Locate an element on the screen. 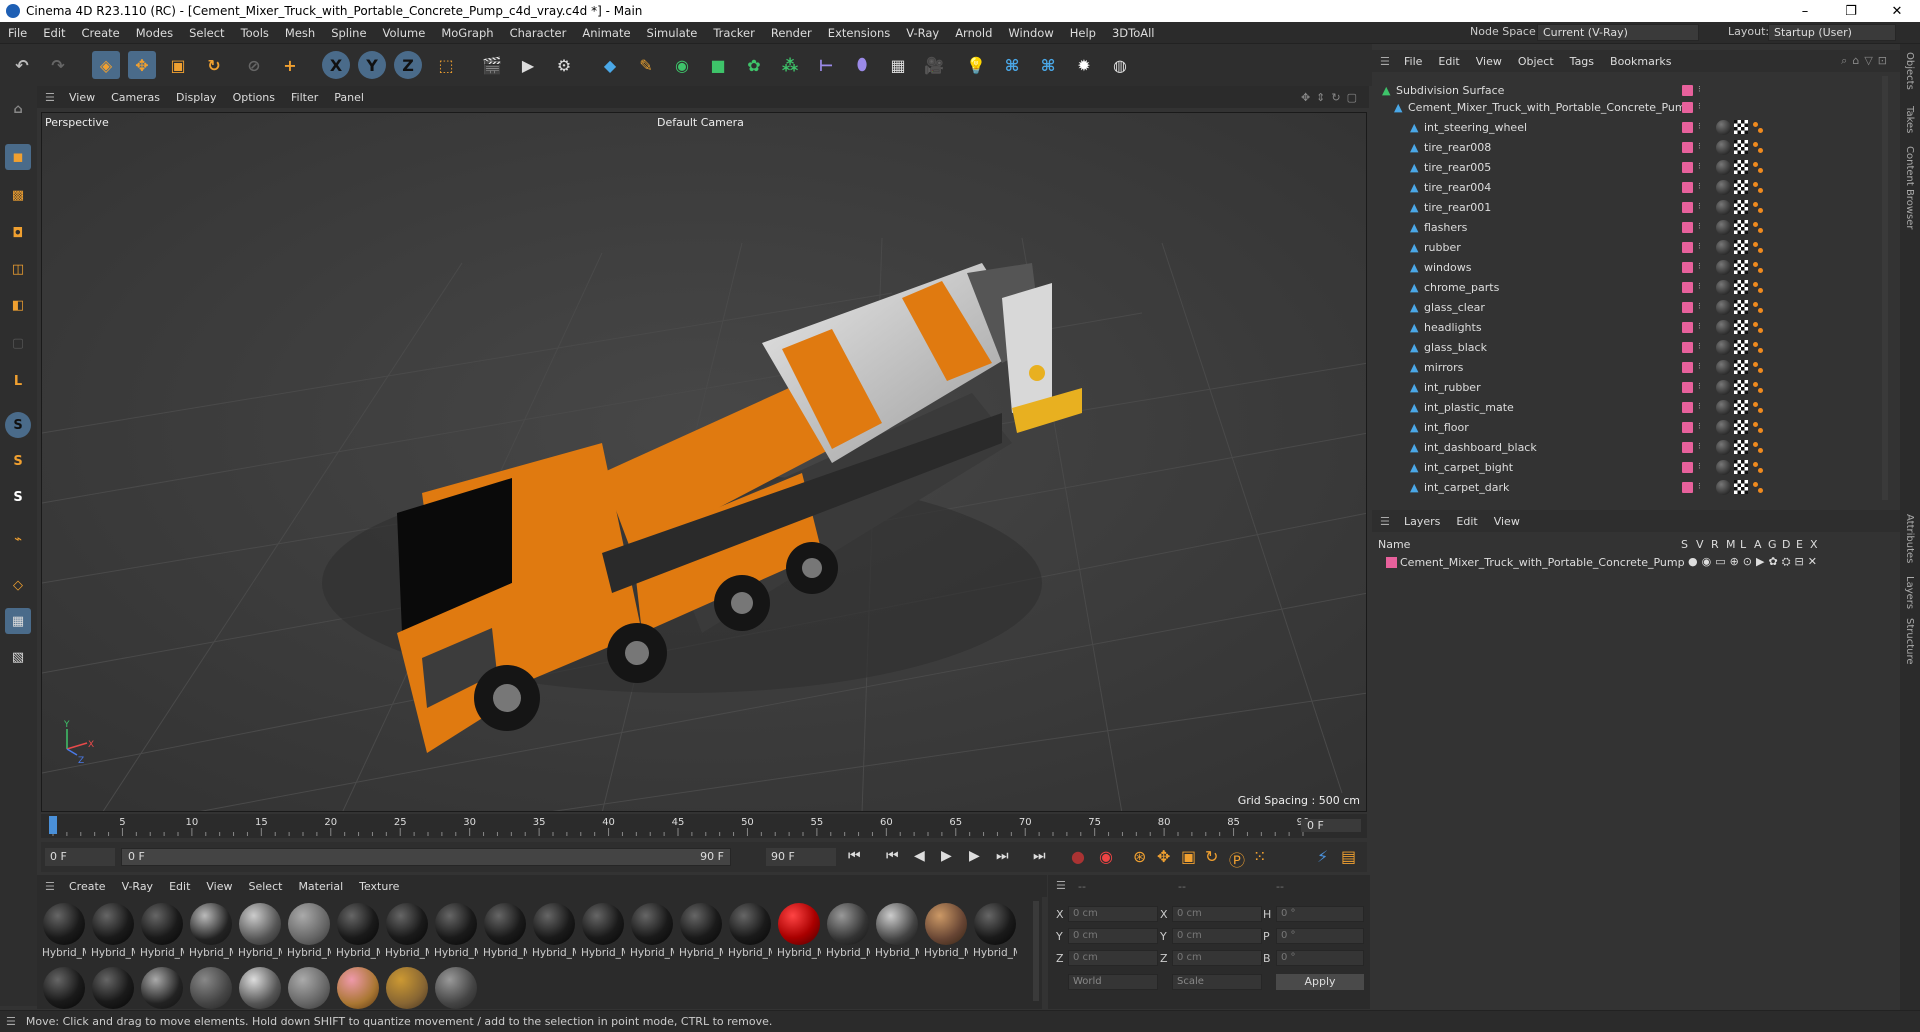 The height and width of the screenshot is (1032, 1920). render-view-icon: 🎬 is located at coordinates (492, 65).